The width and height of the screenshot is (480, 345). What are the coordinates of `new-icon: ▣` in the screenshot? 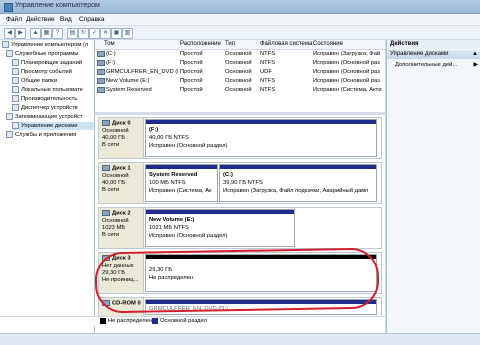 It's located at (116, 33).